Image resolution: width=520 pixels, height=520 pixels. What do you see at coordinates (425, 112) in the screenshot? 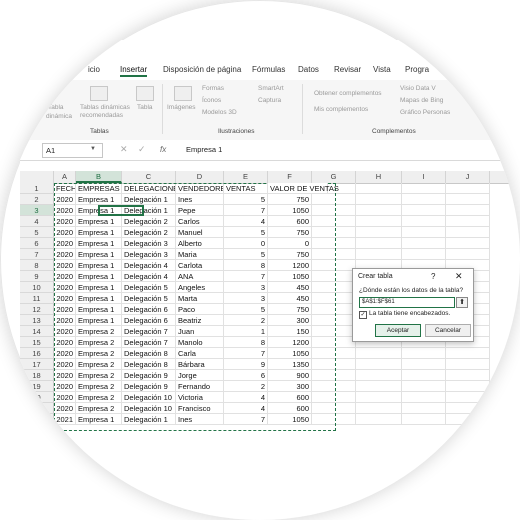
I see `people-graph-button: Gráfico Personas` at bounding box center [425, 112].